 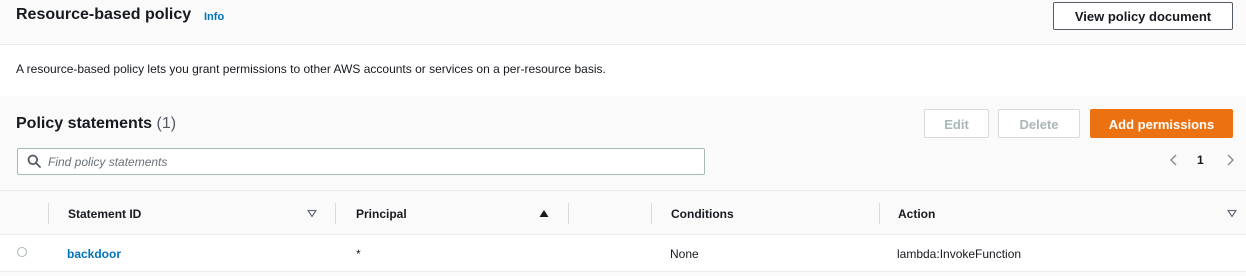 What do you see at coordinates (104, 14) in the screenshot?
I see `panel-title: Resource-based policy` at bounding box center [104, 14].